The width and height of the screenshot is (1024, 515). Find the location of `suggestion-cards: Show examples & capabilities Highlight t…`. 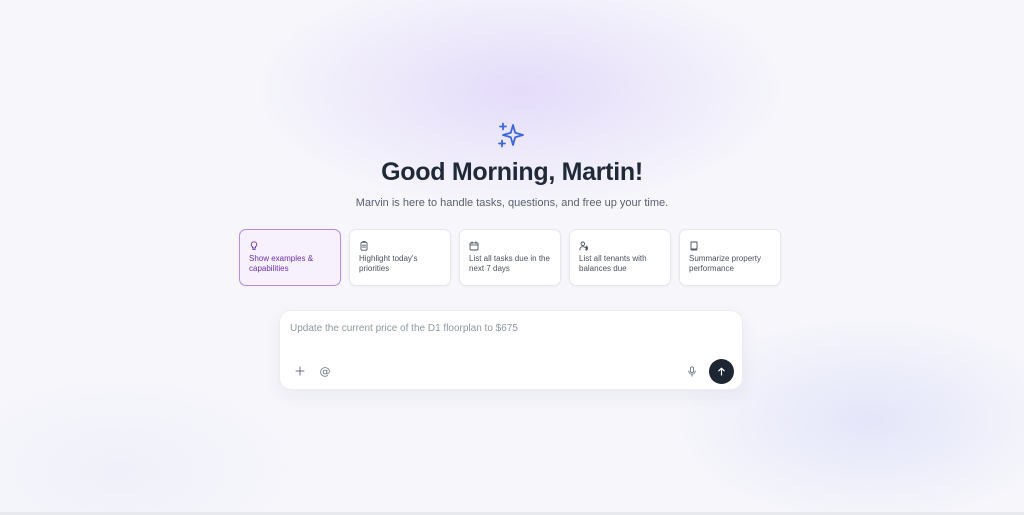

suggestion-cards: Show examples & capabilities Highlight t… is located at coordinates (510, 257).